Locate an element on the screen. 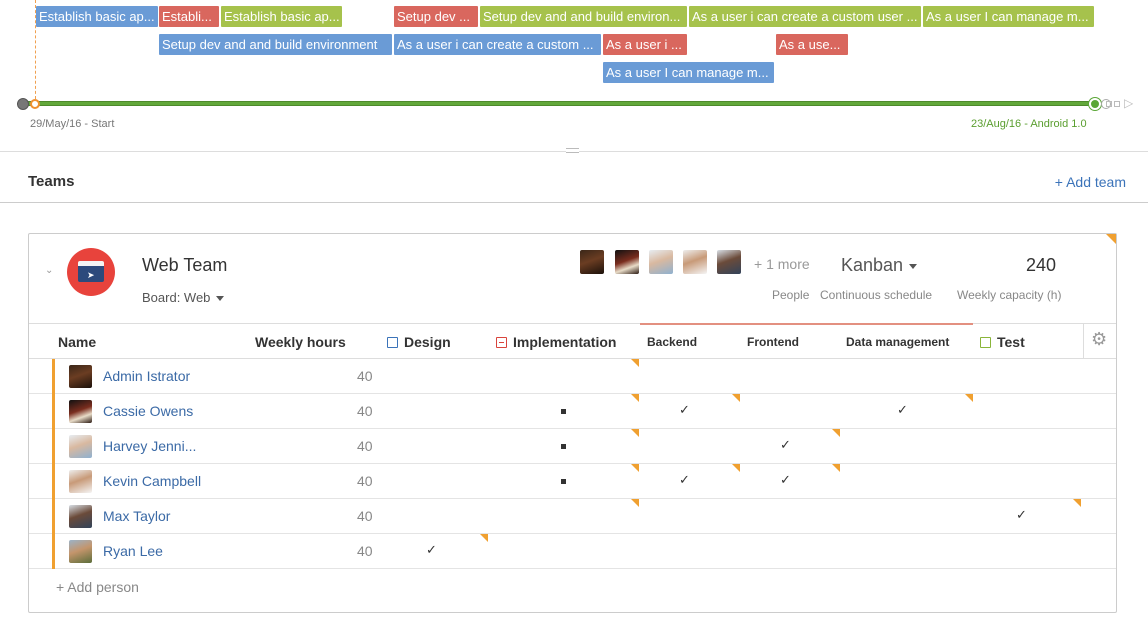 This screenshot has height=623, width=1148. column-header-data-management: Data management is located at coordinates (897, 342).